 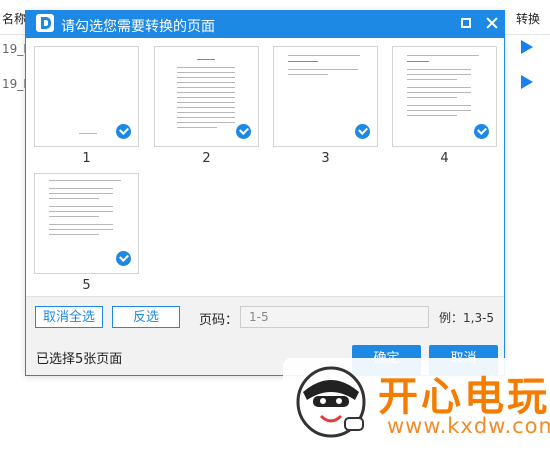 What do you see at coordinates (219, 320) in the screenshot?
I see `page-range-label: 页码：` at bounding box center [219, 320].